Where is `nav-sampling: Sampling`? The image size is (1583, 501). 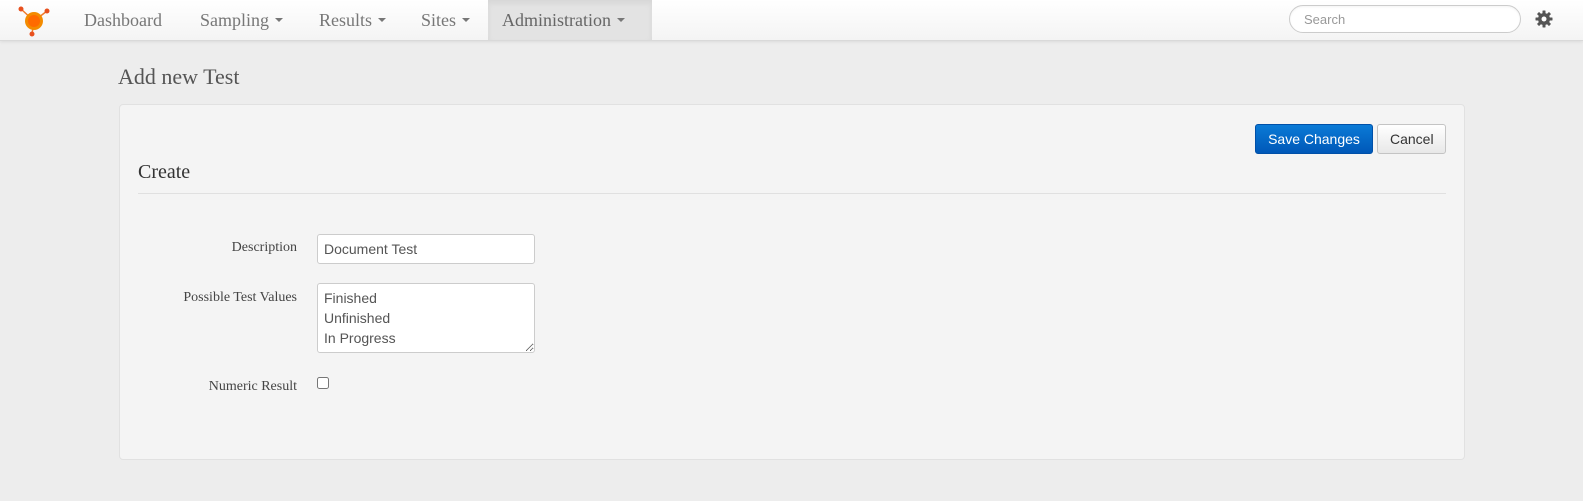 nav-sampling: Sampling is located at coordinates (242, 20).